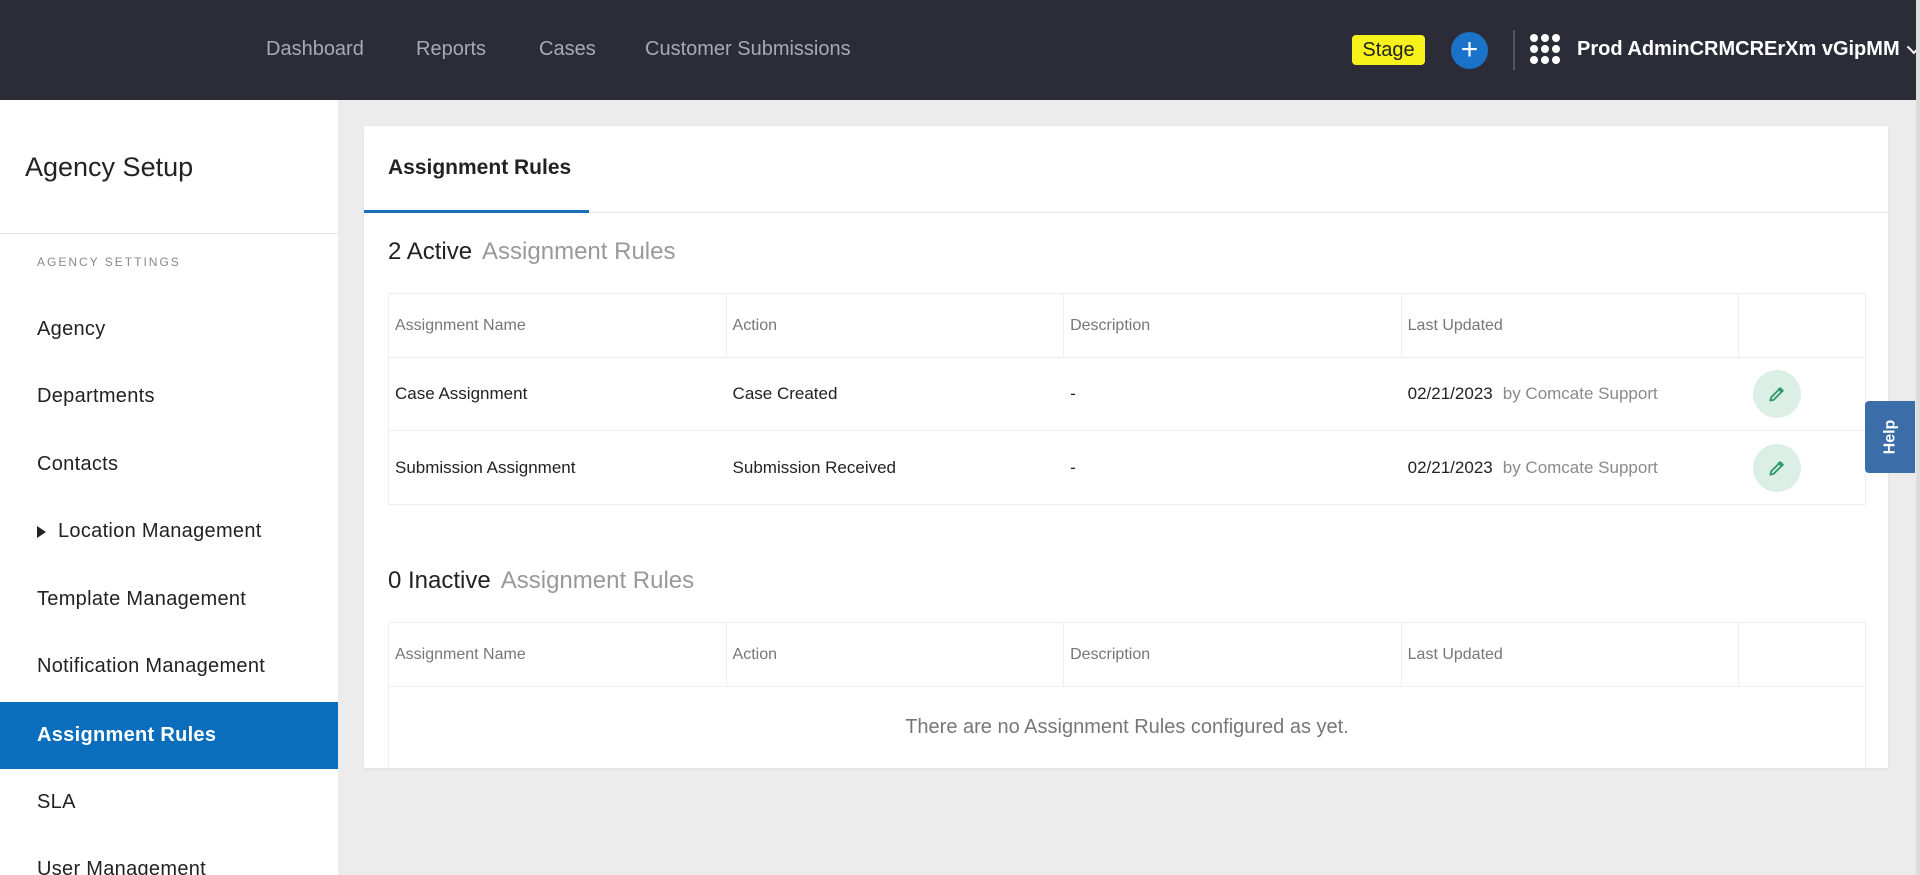  I want to click on add-button: +, so click(1469, 50).